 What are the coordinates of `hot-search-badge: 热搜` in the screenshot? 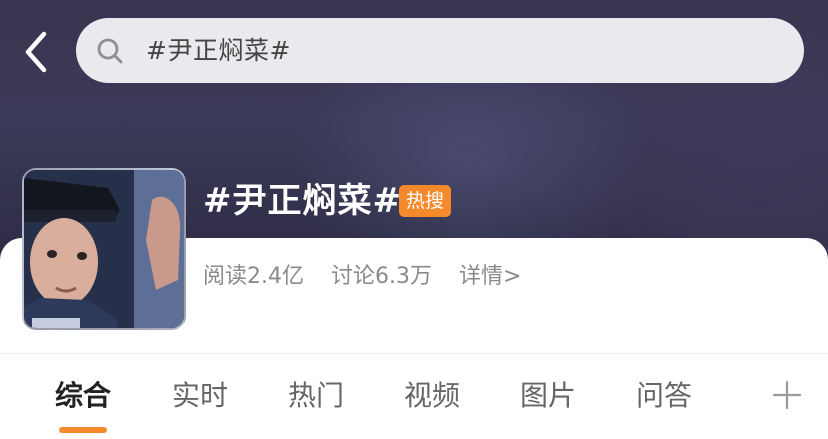 It's located at (425, 201).